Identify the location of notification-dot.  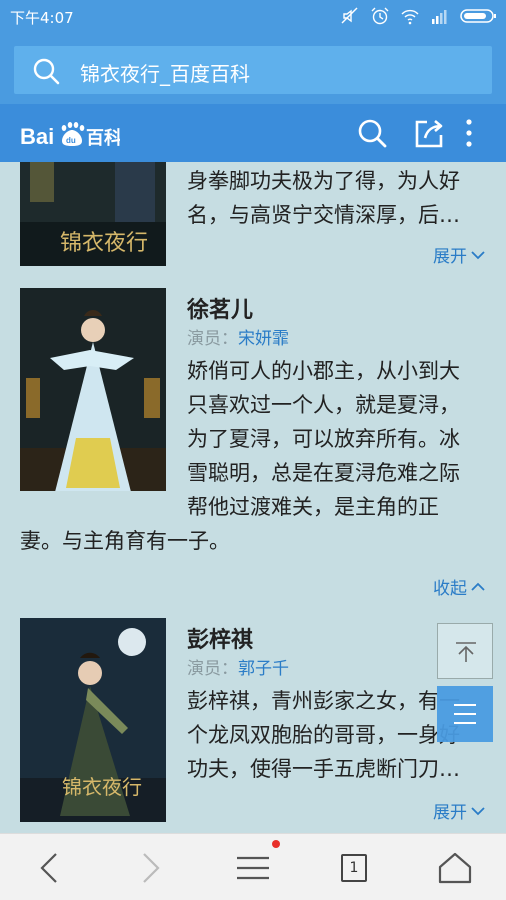
(276, 844).